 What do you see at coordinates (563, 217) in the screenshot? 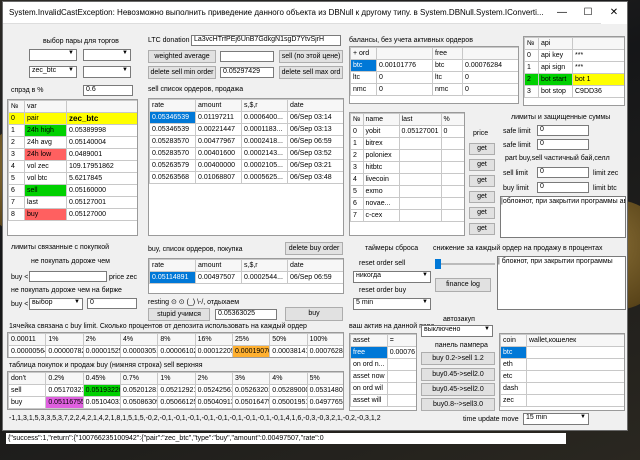
I see `notepad-1: |облокнот, при закрытии программы ав` at bounding box center [563, 217].